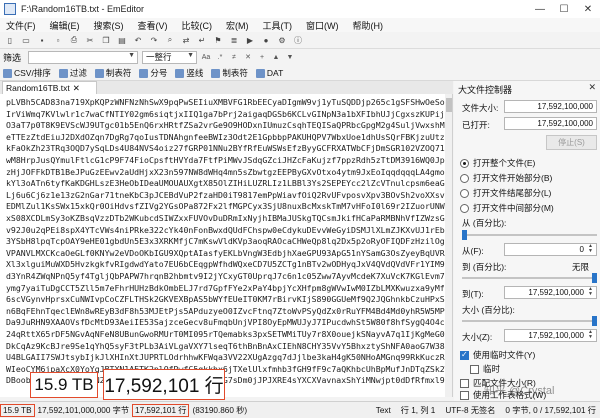 Image resolution: width=600 pixels, height=418 pixels. Describe the element at coordinates (237, 25) in the screenshot. I see `menu-macros: 宏(M)` at that location.